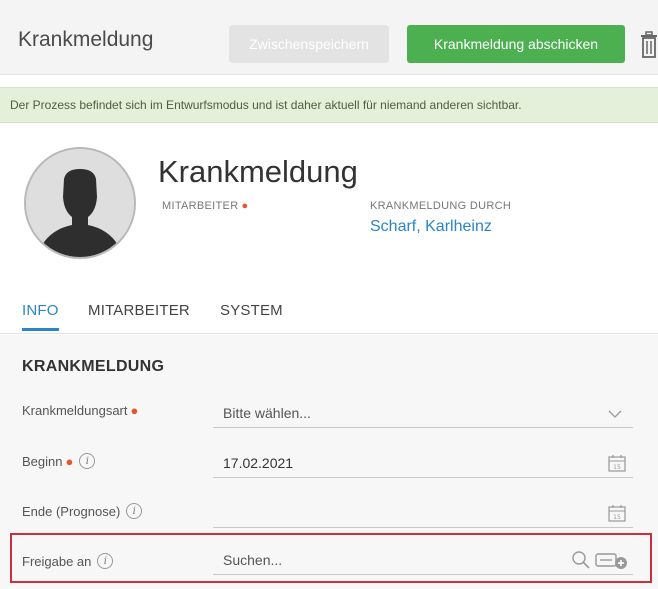  What do you see at coordinates (251, 315) in the screenshot?
I see `tab-system: SYSTEM` at bounding box center [251, 315].